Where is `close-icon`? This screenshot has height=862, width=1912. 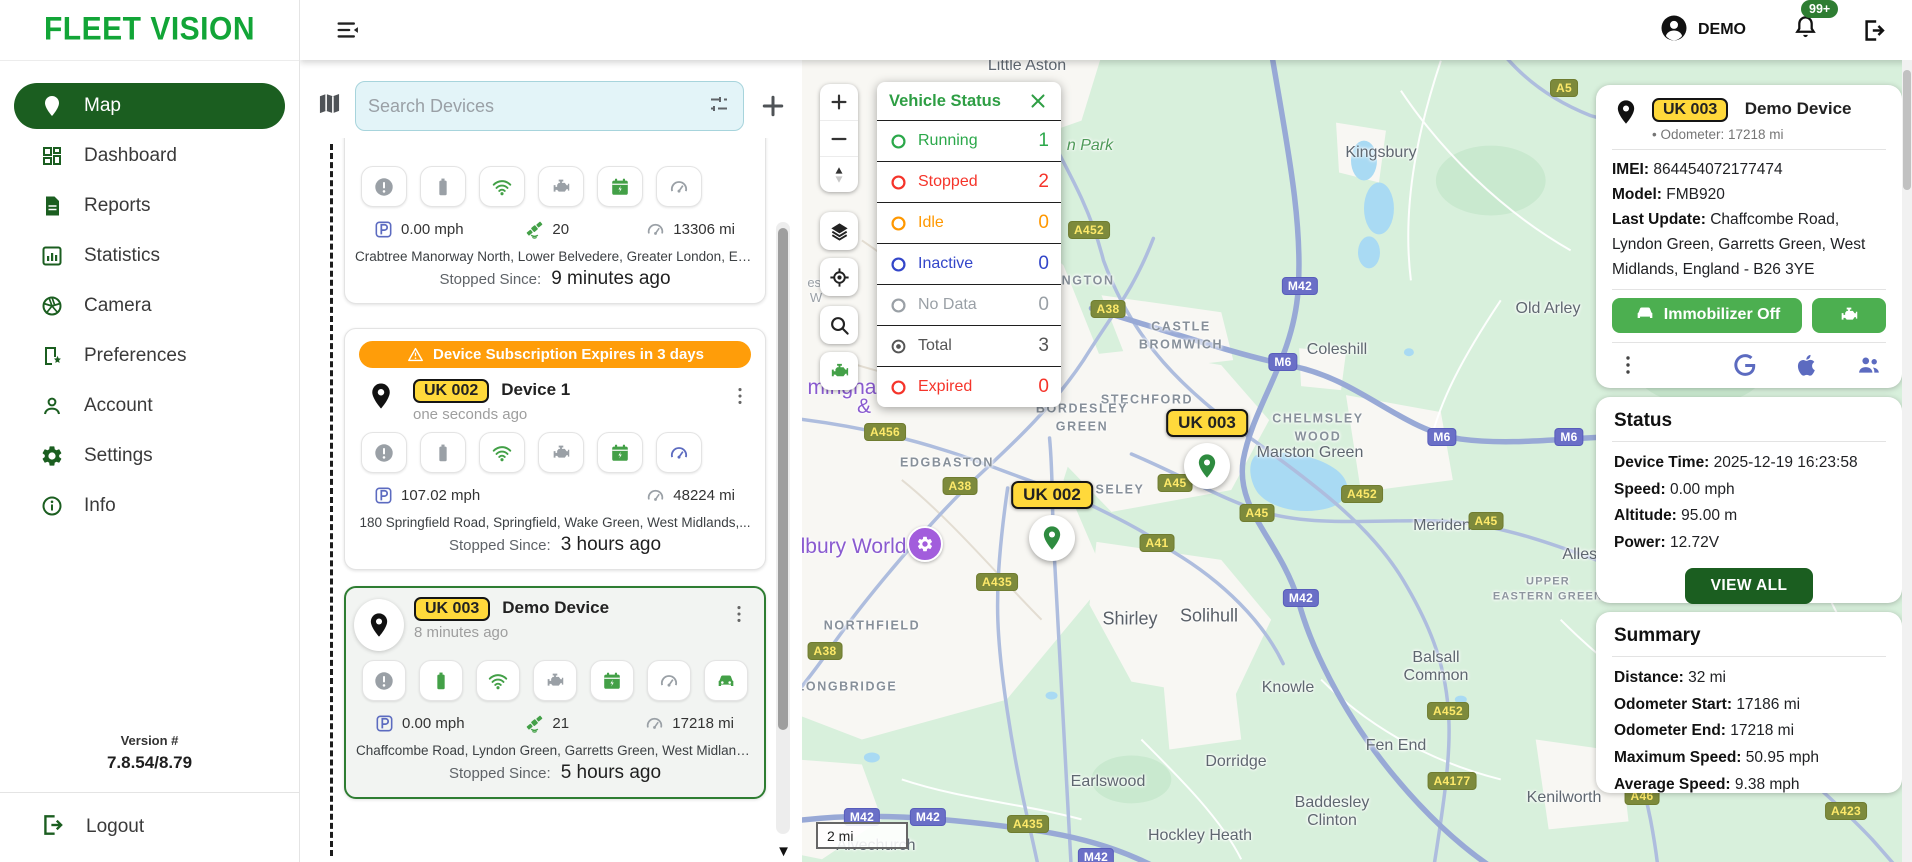 close-icon is located at coordinates (1038, 101).